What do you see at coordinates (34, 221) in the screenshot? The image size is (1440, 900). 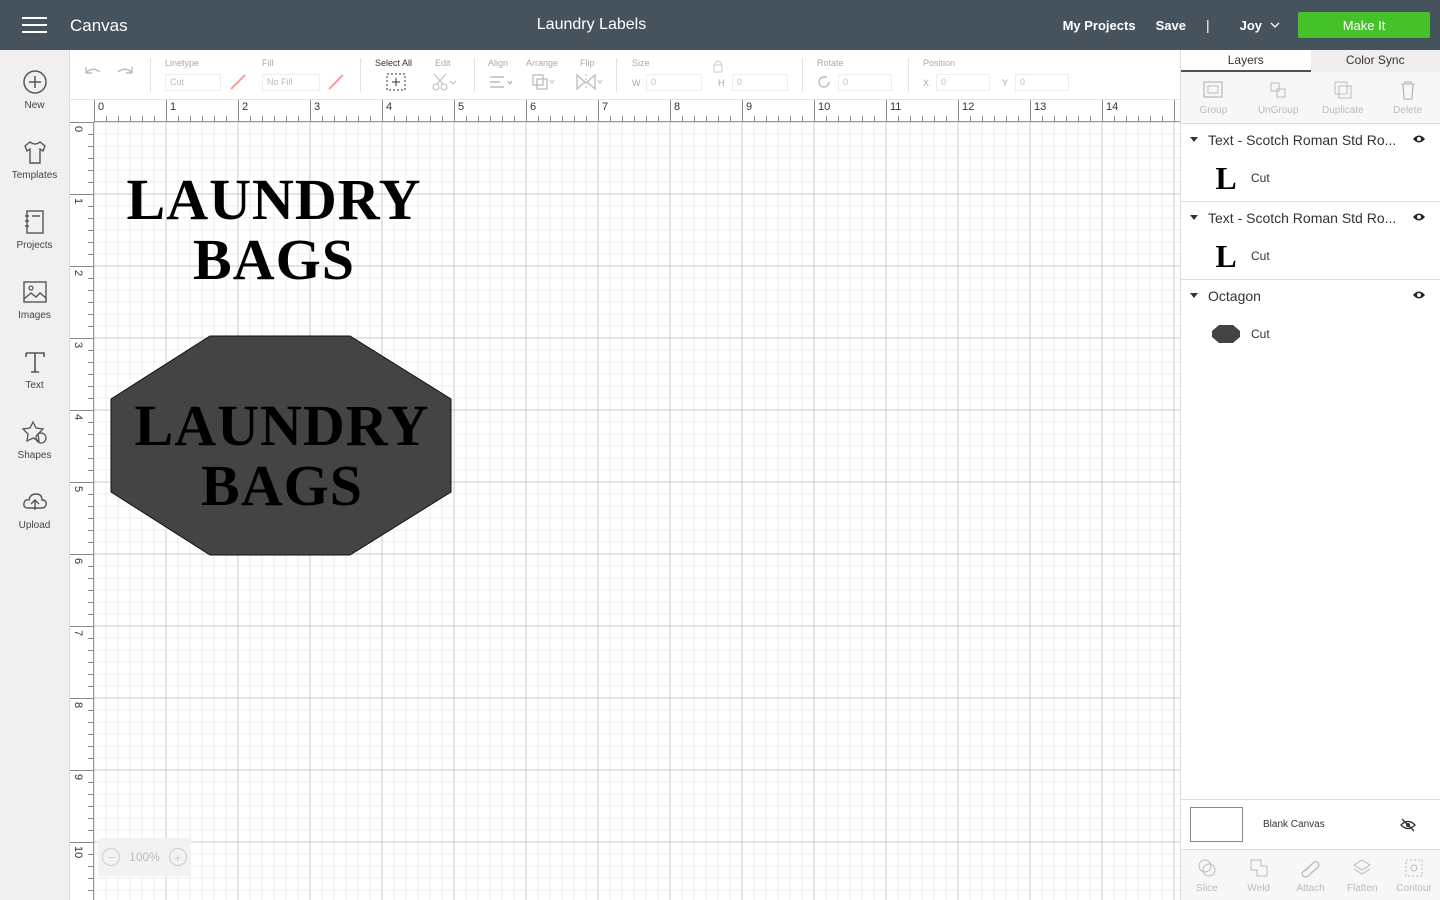 I see `notebook-icon` at bounding box center [34, 221].